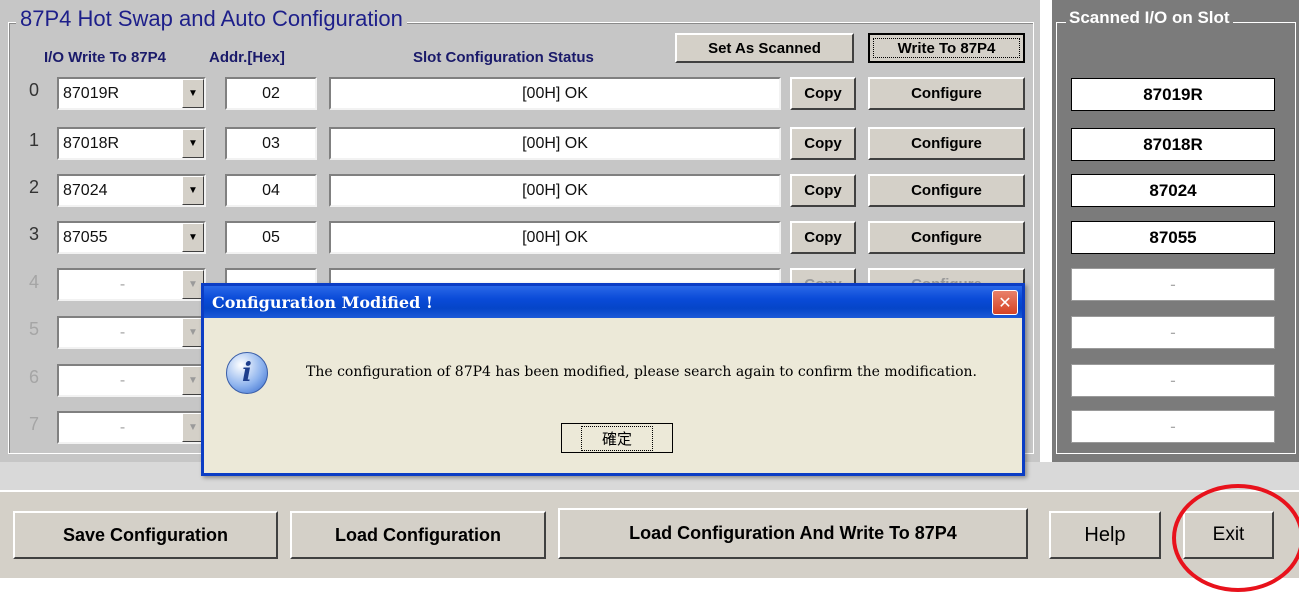 Image resolution: width=1299 pixels, height=592 pixels. I want to click on slot-number: 1, so click(33, 140).